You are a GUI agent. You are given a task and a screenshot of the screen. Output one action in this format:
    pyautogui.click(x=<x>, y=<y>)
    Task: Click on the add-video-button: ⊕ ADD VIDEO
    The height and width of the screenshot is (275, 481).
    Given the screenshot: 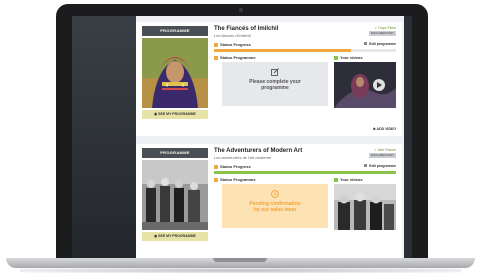 What is the action you would take?
    pyautogui.click(x=384, y=129)
    